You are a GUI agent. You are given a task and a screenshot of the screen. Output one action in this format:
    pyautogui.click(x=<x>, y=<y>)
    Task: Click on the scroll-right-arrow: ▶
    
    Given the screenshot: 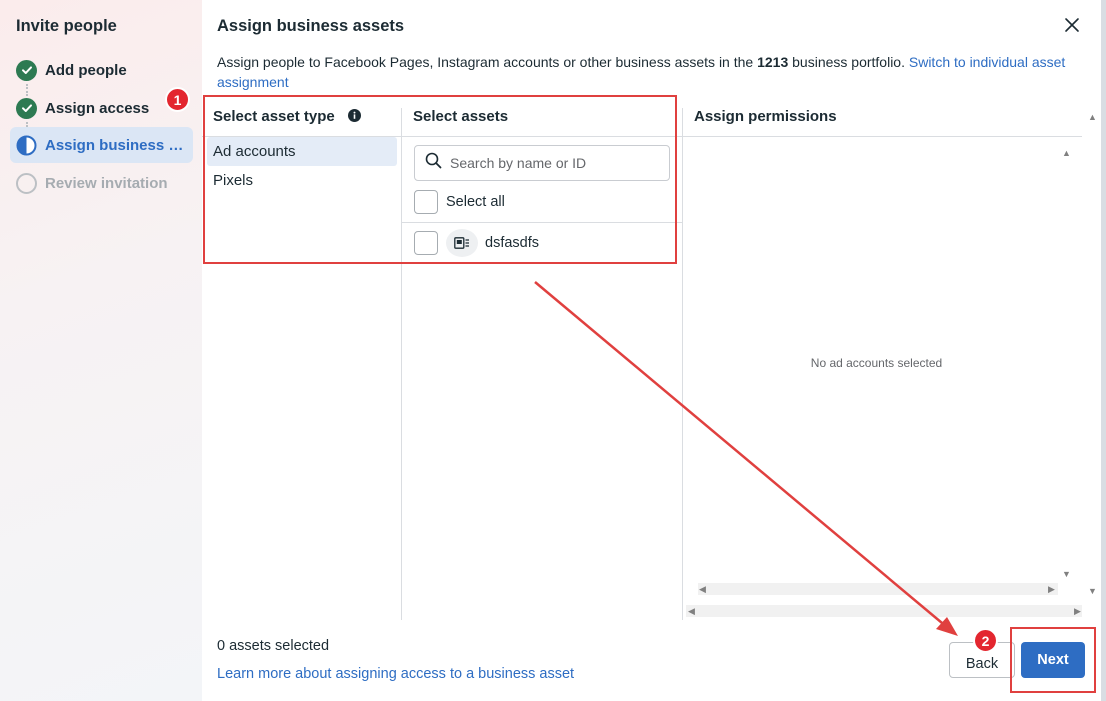 What is the action you would take?
    pyautogui.click(x=1077, y=611)
    